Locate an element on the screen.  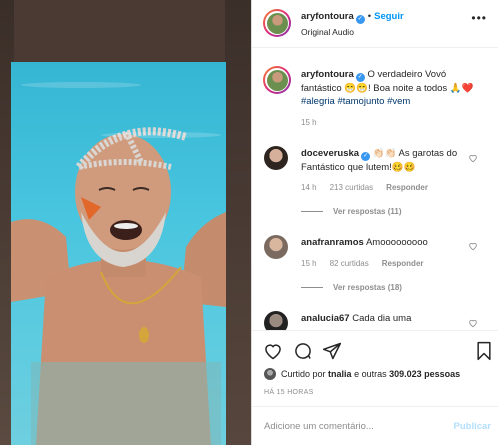
post-header: aryfontoura ✓ • Seguir Original Audio ••• is located at coordinates (375, 24).